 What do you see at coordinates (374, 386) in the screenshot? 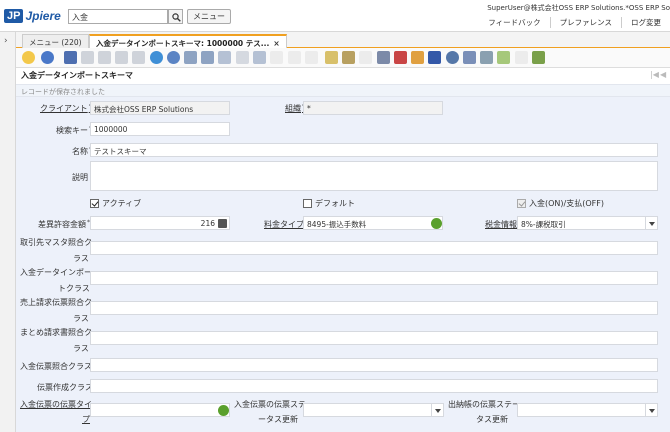
I see `doc-create-class-field` at bounding box center [374, 386].